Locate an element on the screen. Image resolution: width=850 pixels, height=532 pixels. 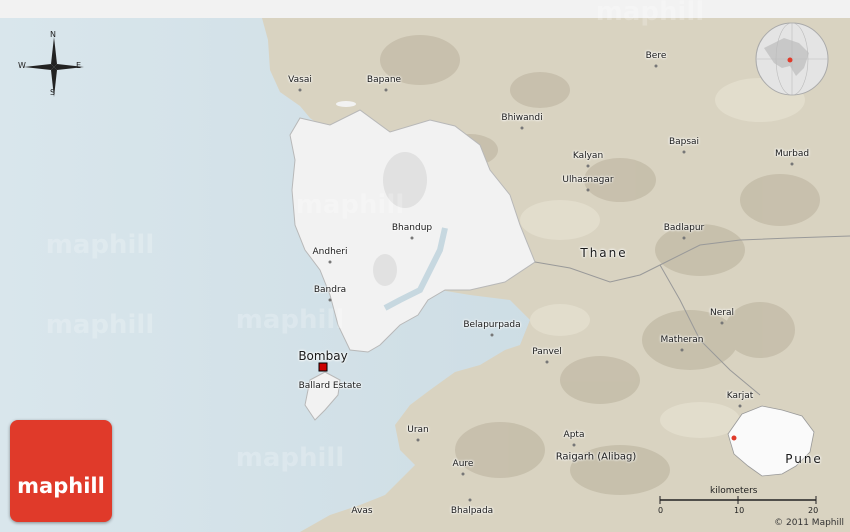
place-murbad: Murbad is located at coordinates (792, 154).